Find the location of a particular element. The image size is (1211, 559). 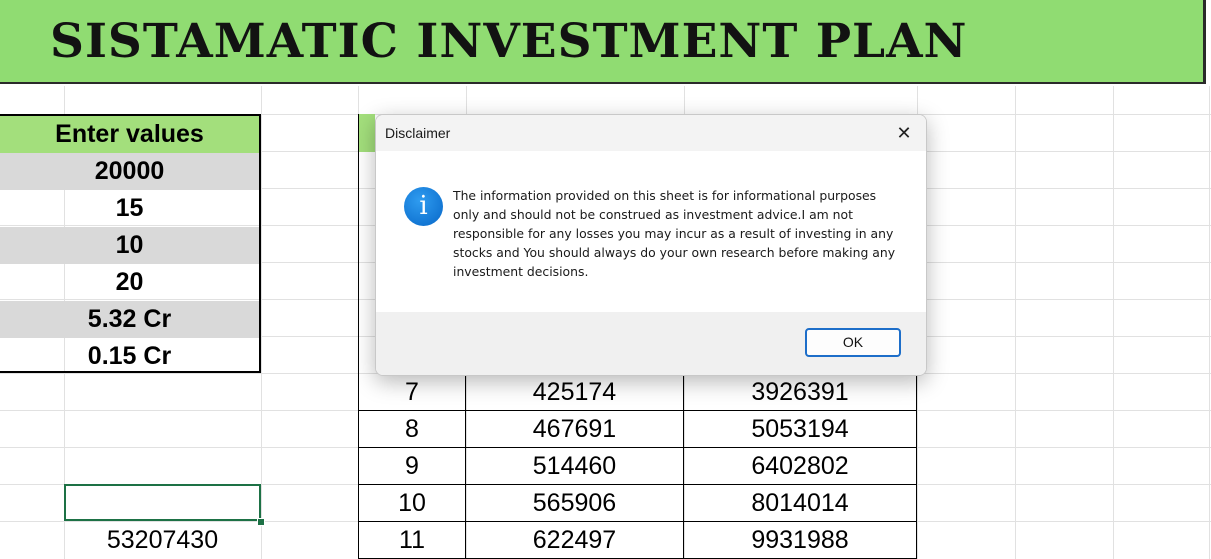

value-cell: 3926391 is located at coordinates (800, 392).